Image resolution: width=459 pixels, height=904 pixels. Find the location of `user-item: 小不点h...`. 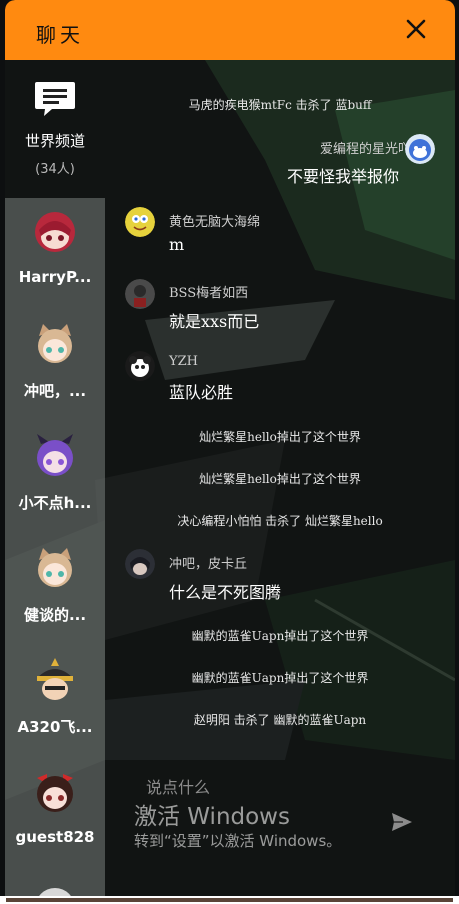

user-item: 小不点h... is located at coordinates (55, 478).